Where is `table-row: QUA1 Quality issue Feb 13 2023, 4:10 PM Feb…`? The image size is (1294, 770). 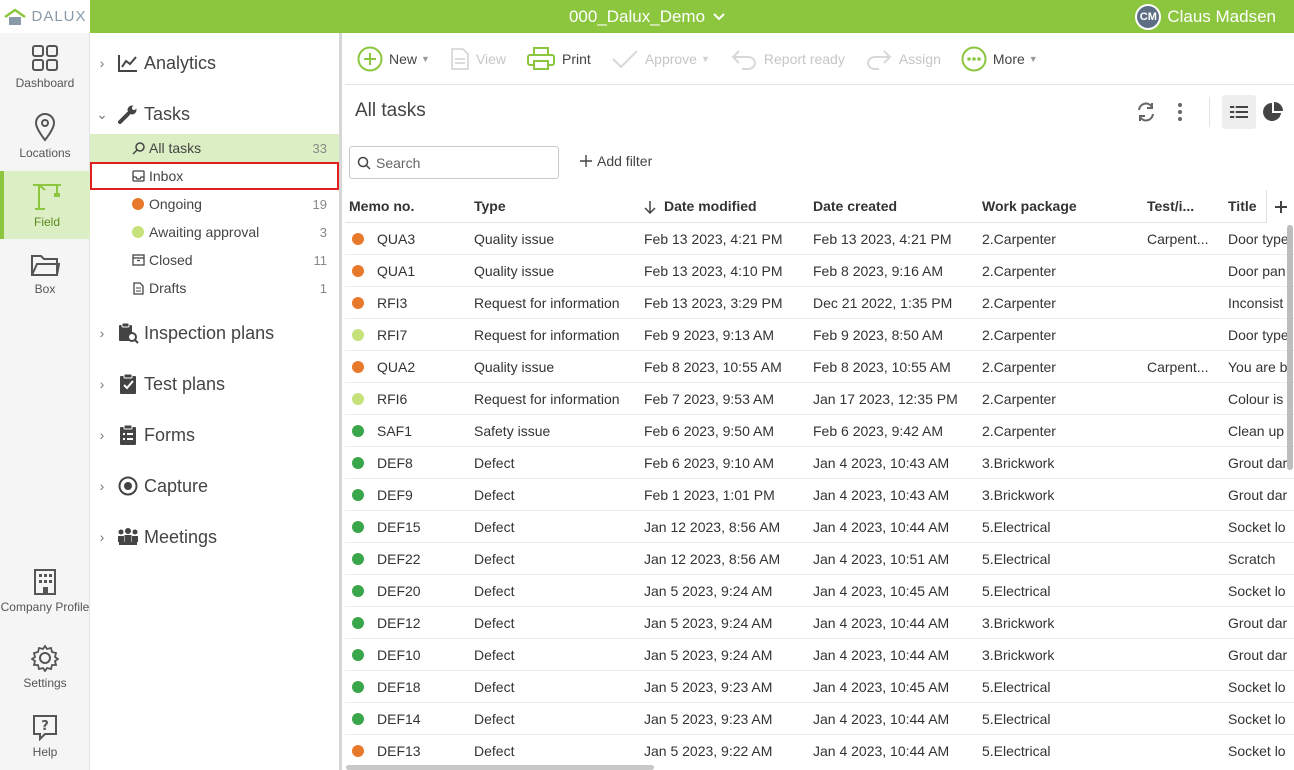 table-row: QUA1 Quality issue Feb 13 2023, 4:10 PM Feb… is located at coordinates (819, 271).